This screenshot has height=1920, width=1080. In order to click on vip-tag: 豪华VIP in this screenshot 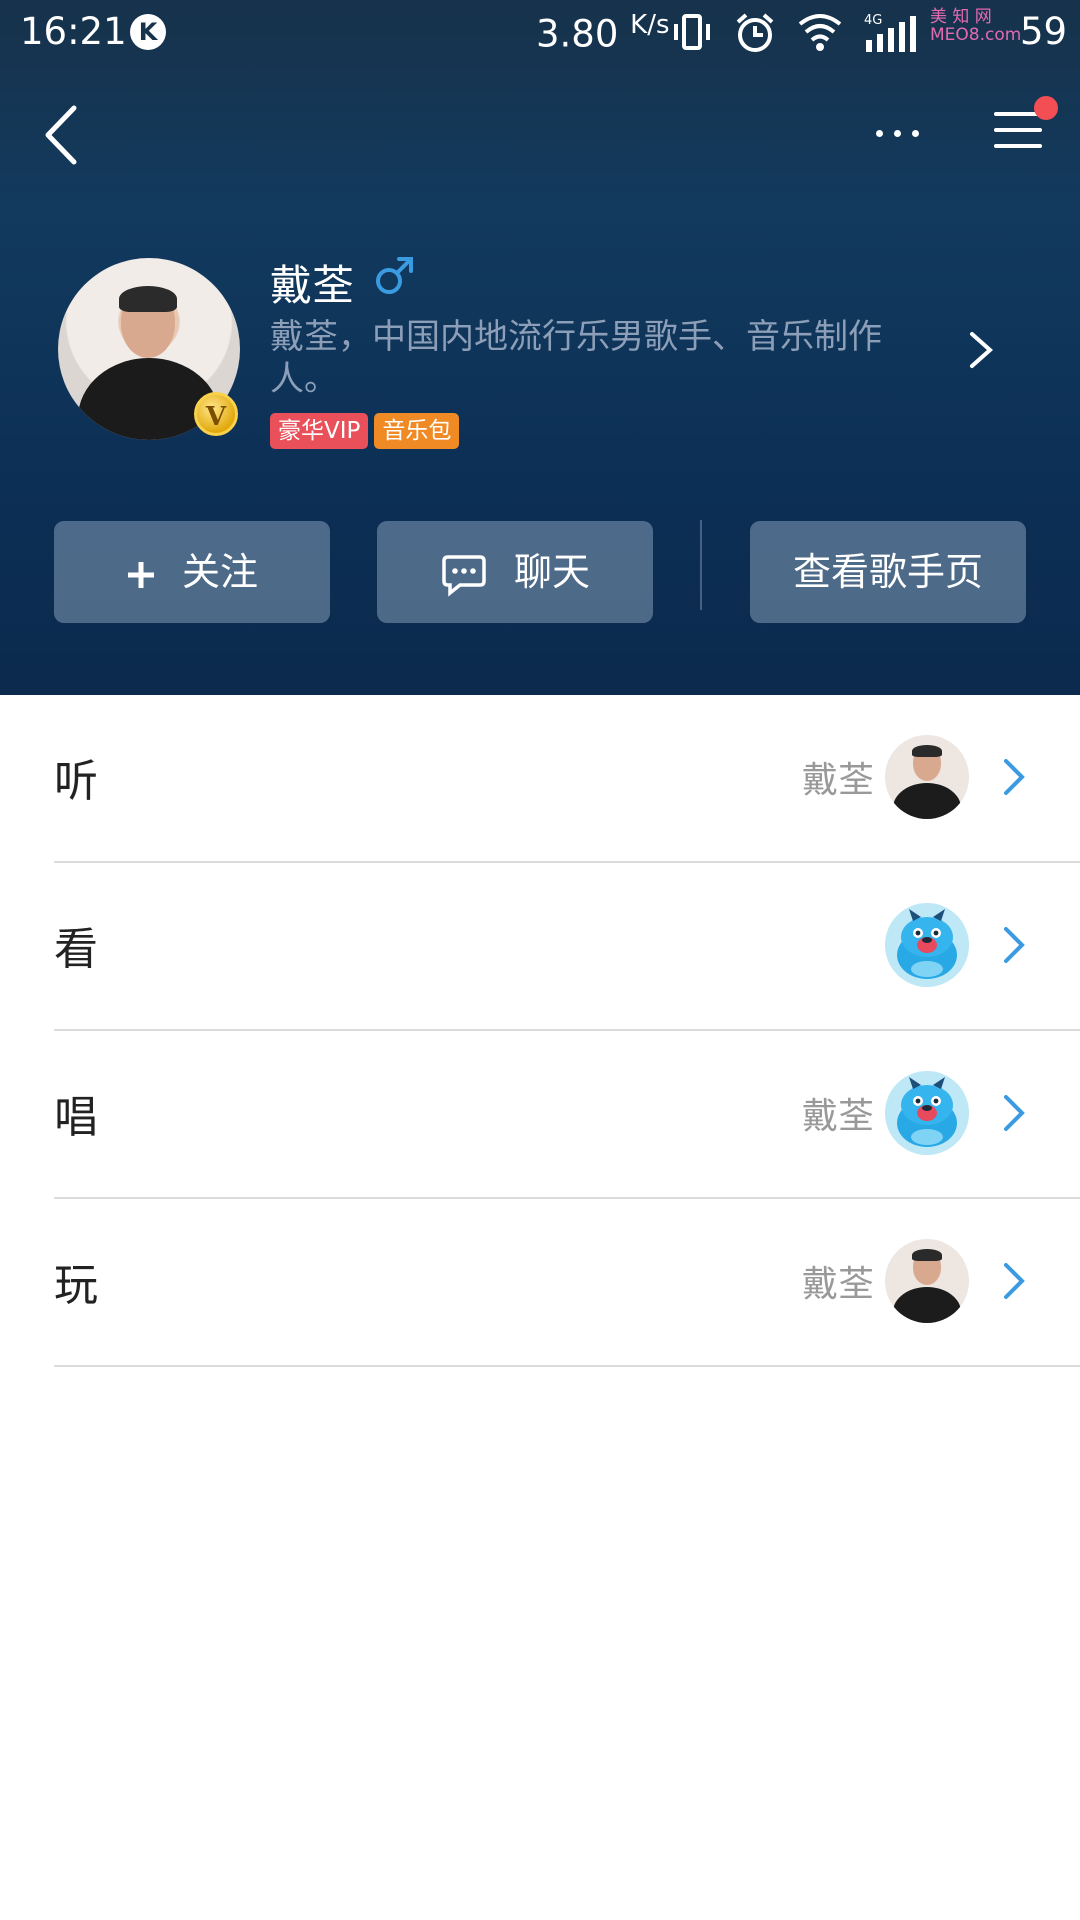, I will do `click(319, 431)`.